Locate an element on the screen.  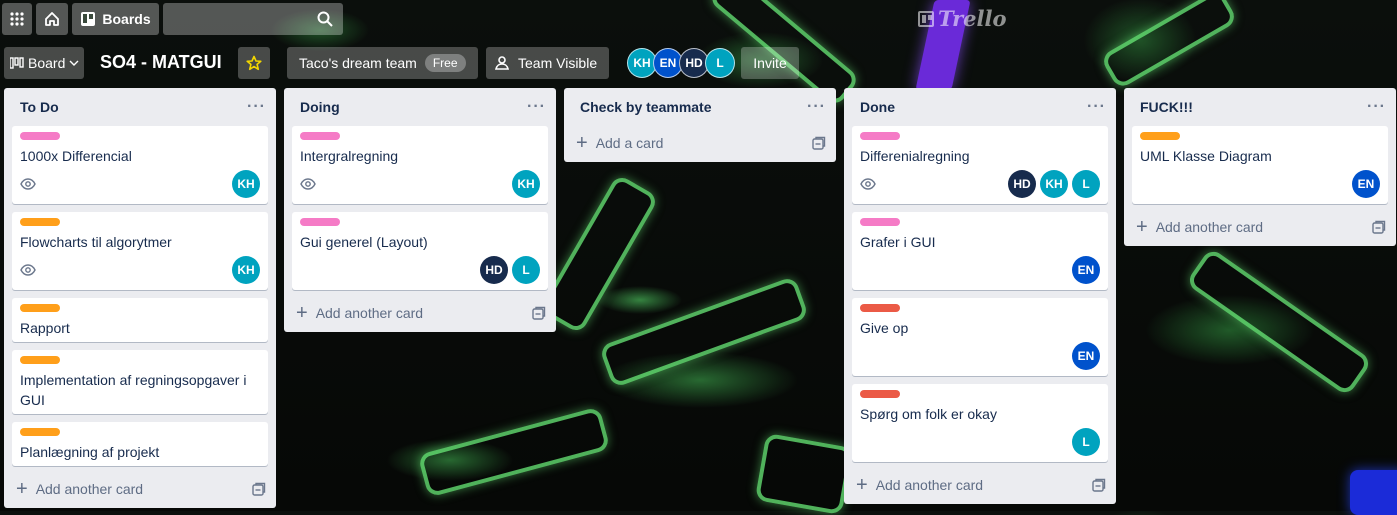
list-header: Check by teammate ··· is located at coordinates (700, 107).